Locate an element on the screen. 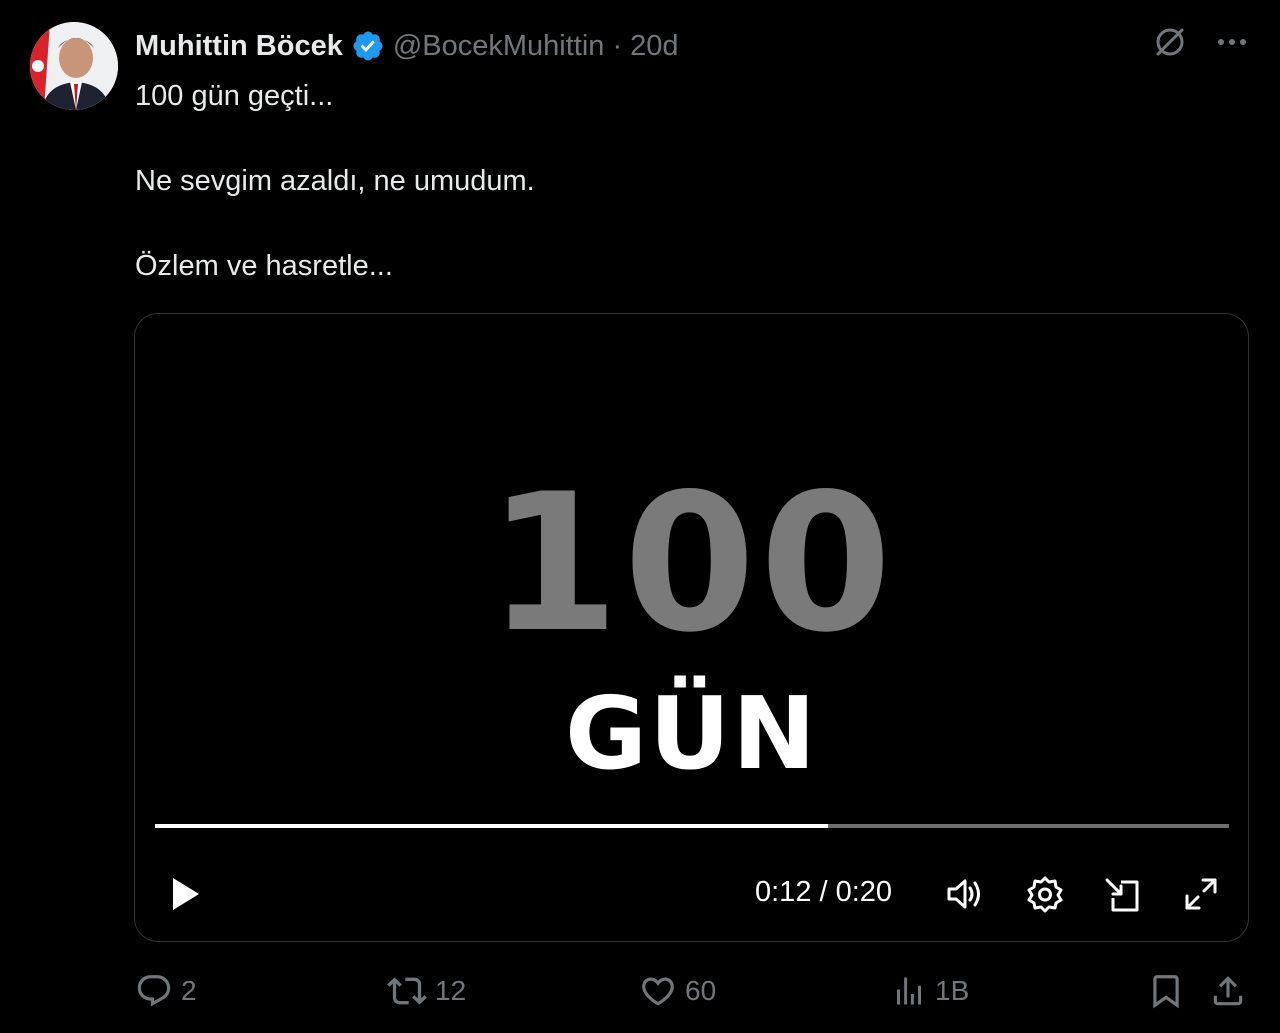 This screenshot has height=1033, width=1280. repost-button: 12 is located at coordinates (426, 991).